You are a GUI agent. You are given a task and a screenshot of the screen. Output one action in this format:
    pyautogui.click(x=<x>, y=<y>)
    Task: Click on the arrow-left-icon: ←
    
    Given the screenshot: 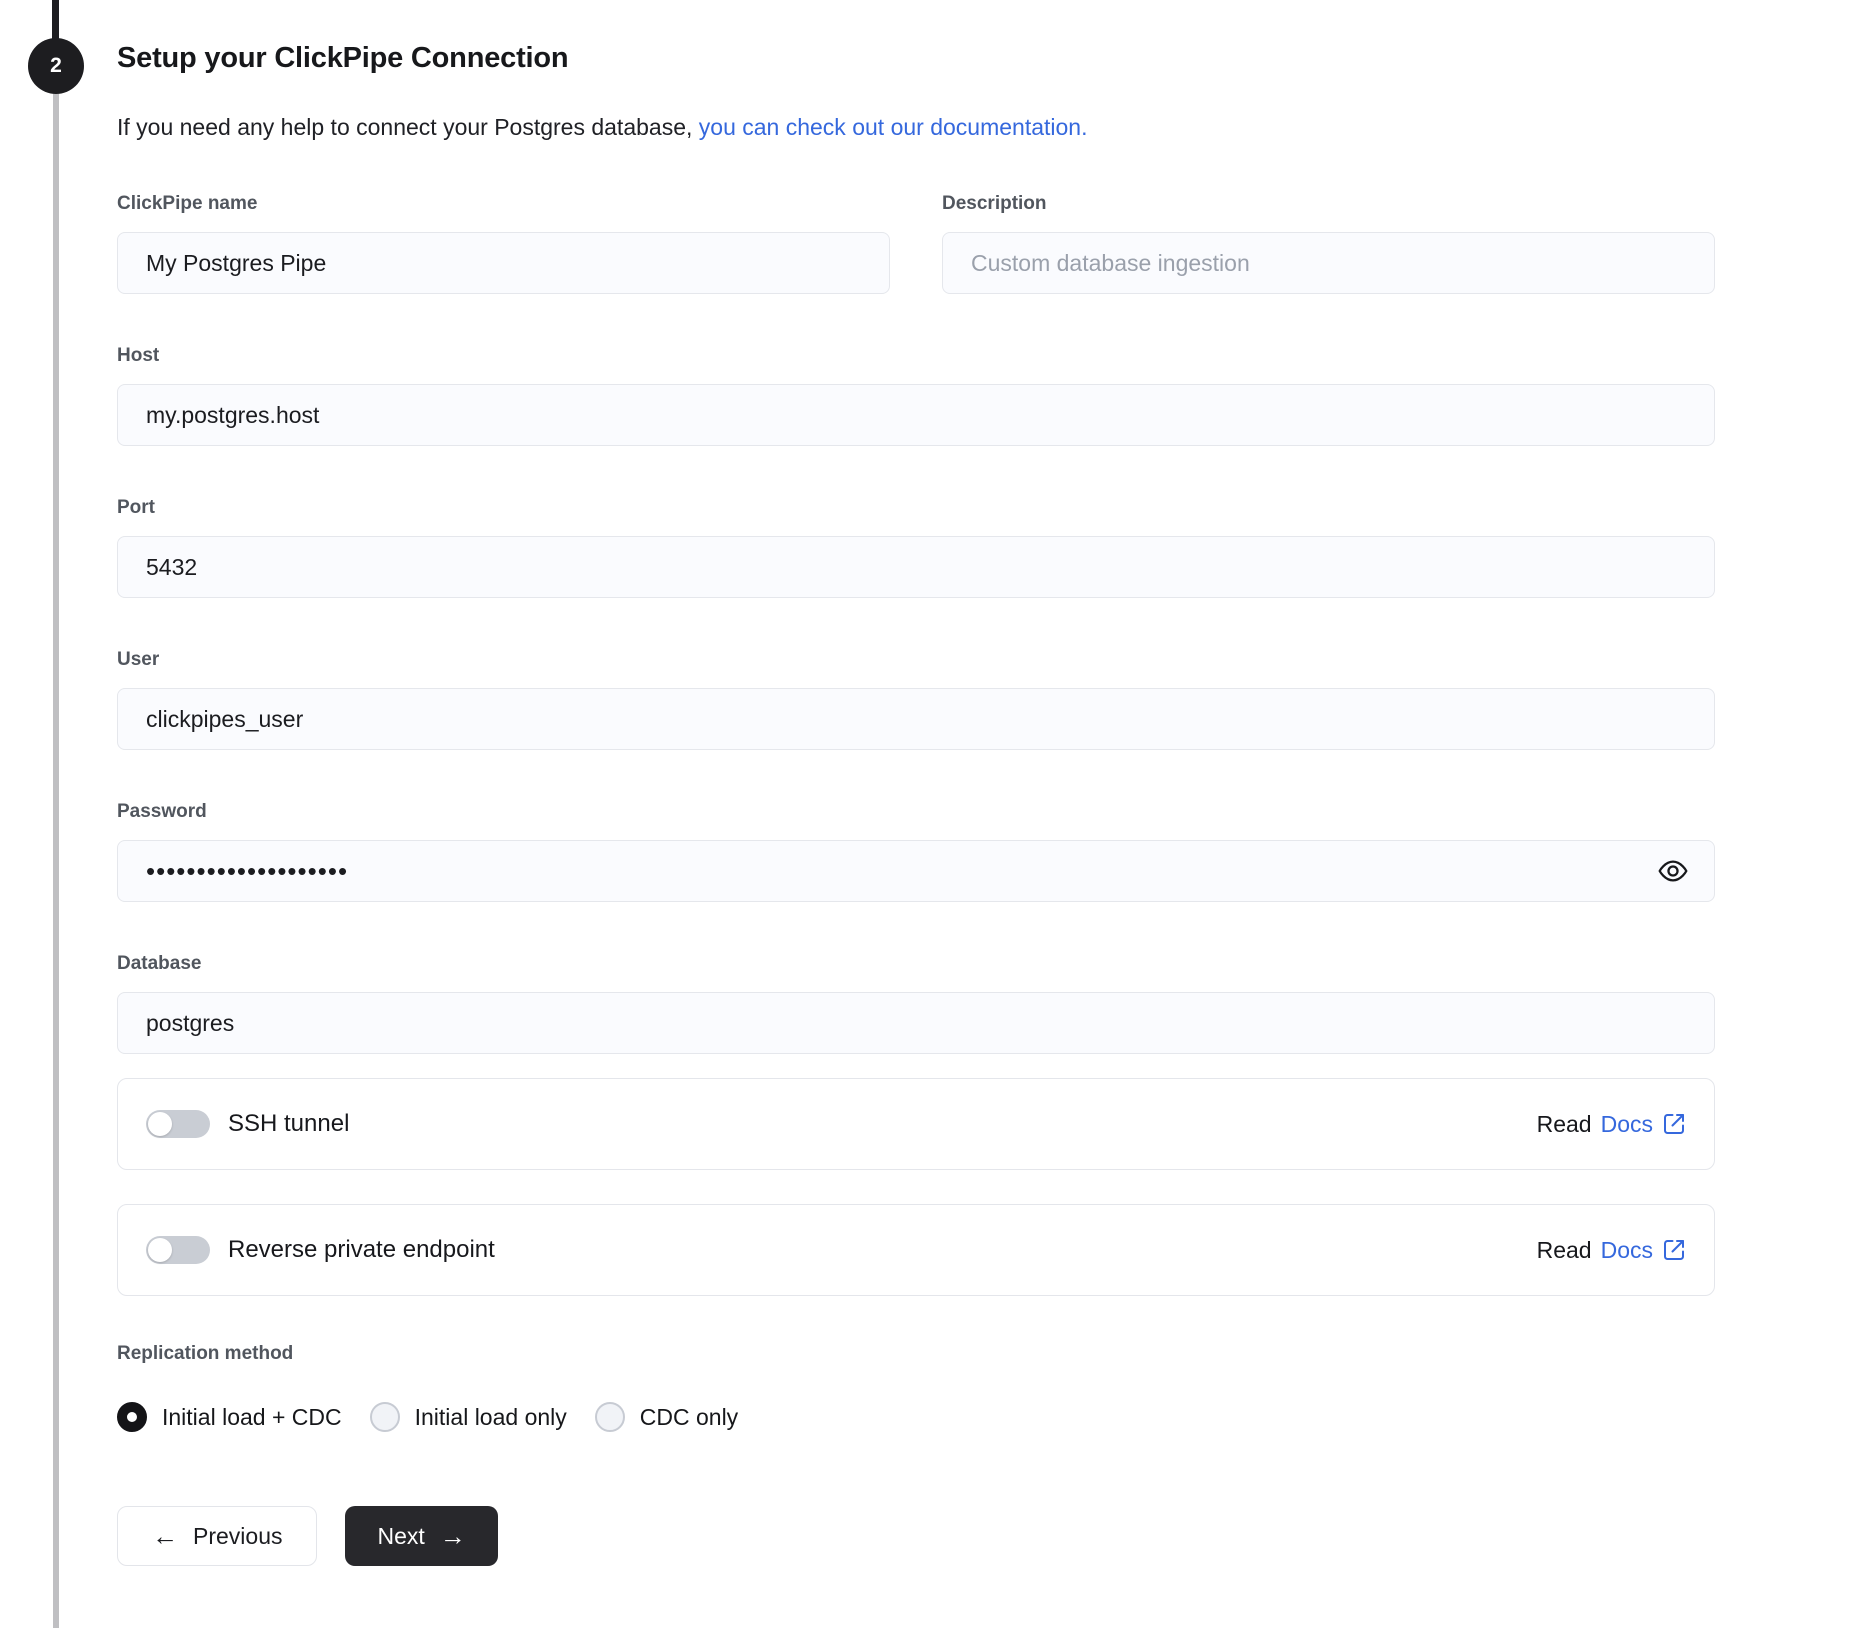 What is the action you would take?
    pyautogui.click(x=165, y=1536)
    